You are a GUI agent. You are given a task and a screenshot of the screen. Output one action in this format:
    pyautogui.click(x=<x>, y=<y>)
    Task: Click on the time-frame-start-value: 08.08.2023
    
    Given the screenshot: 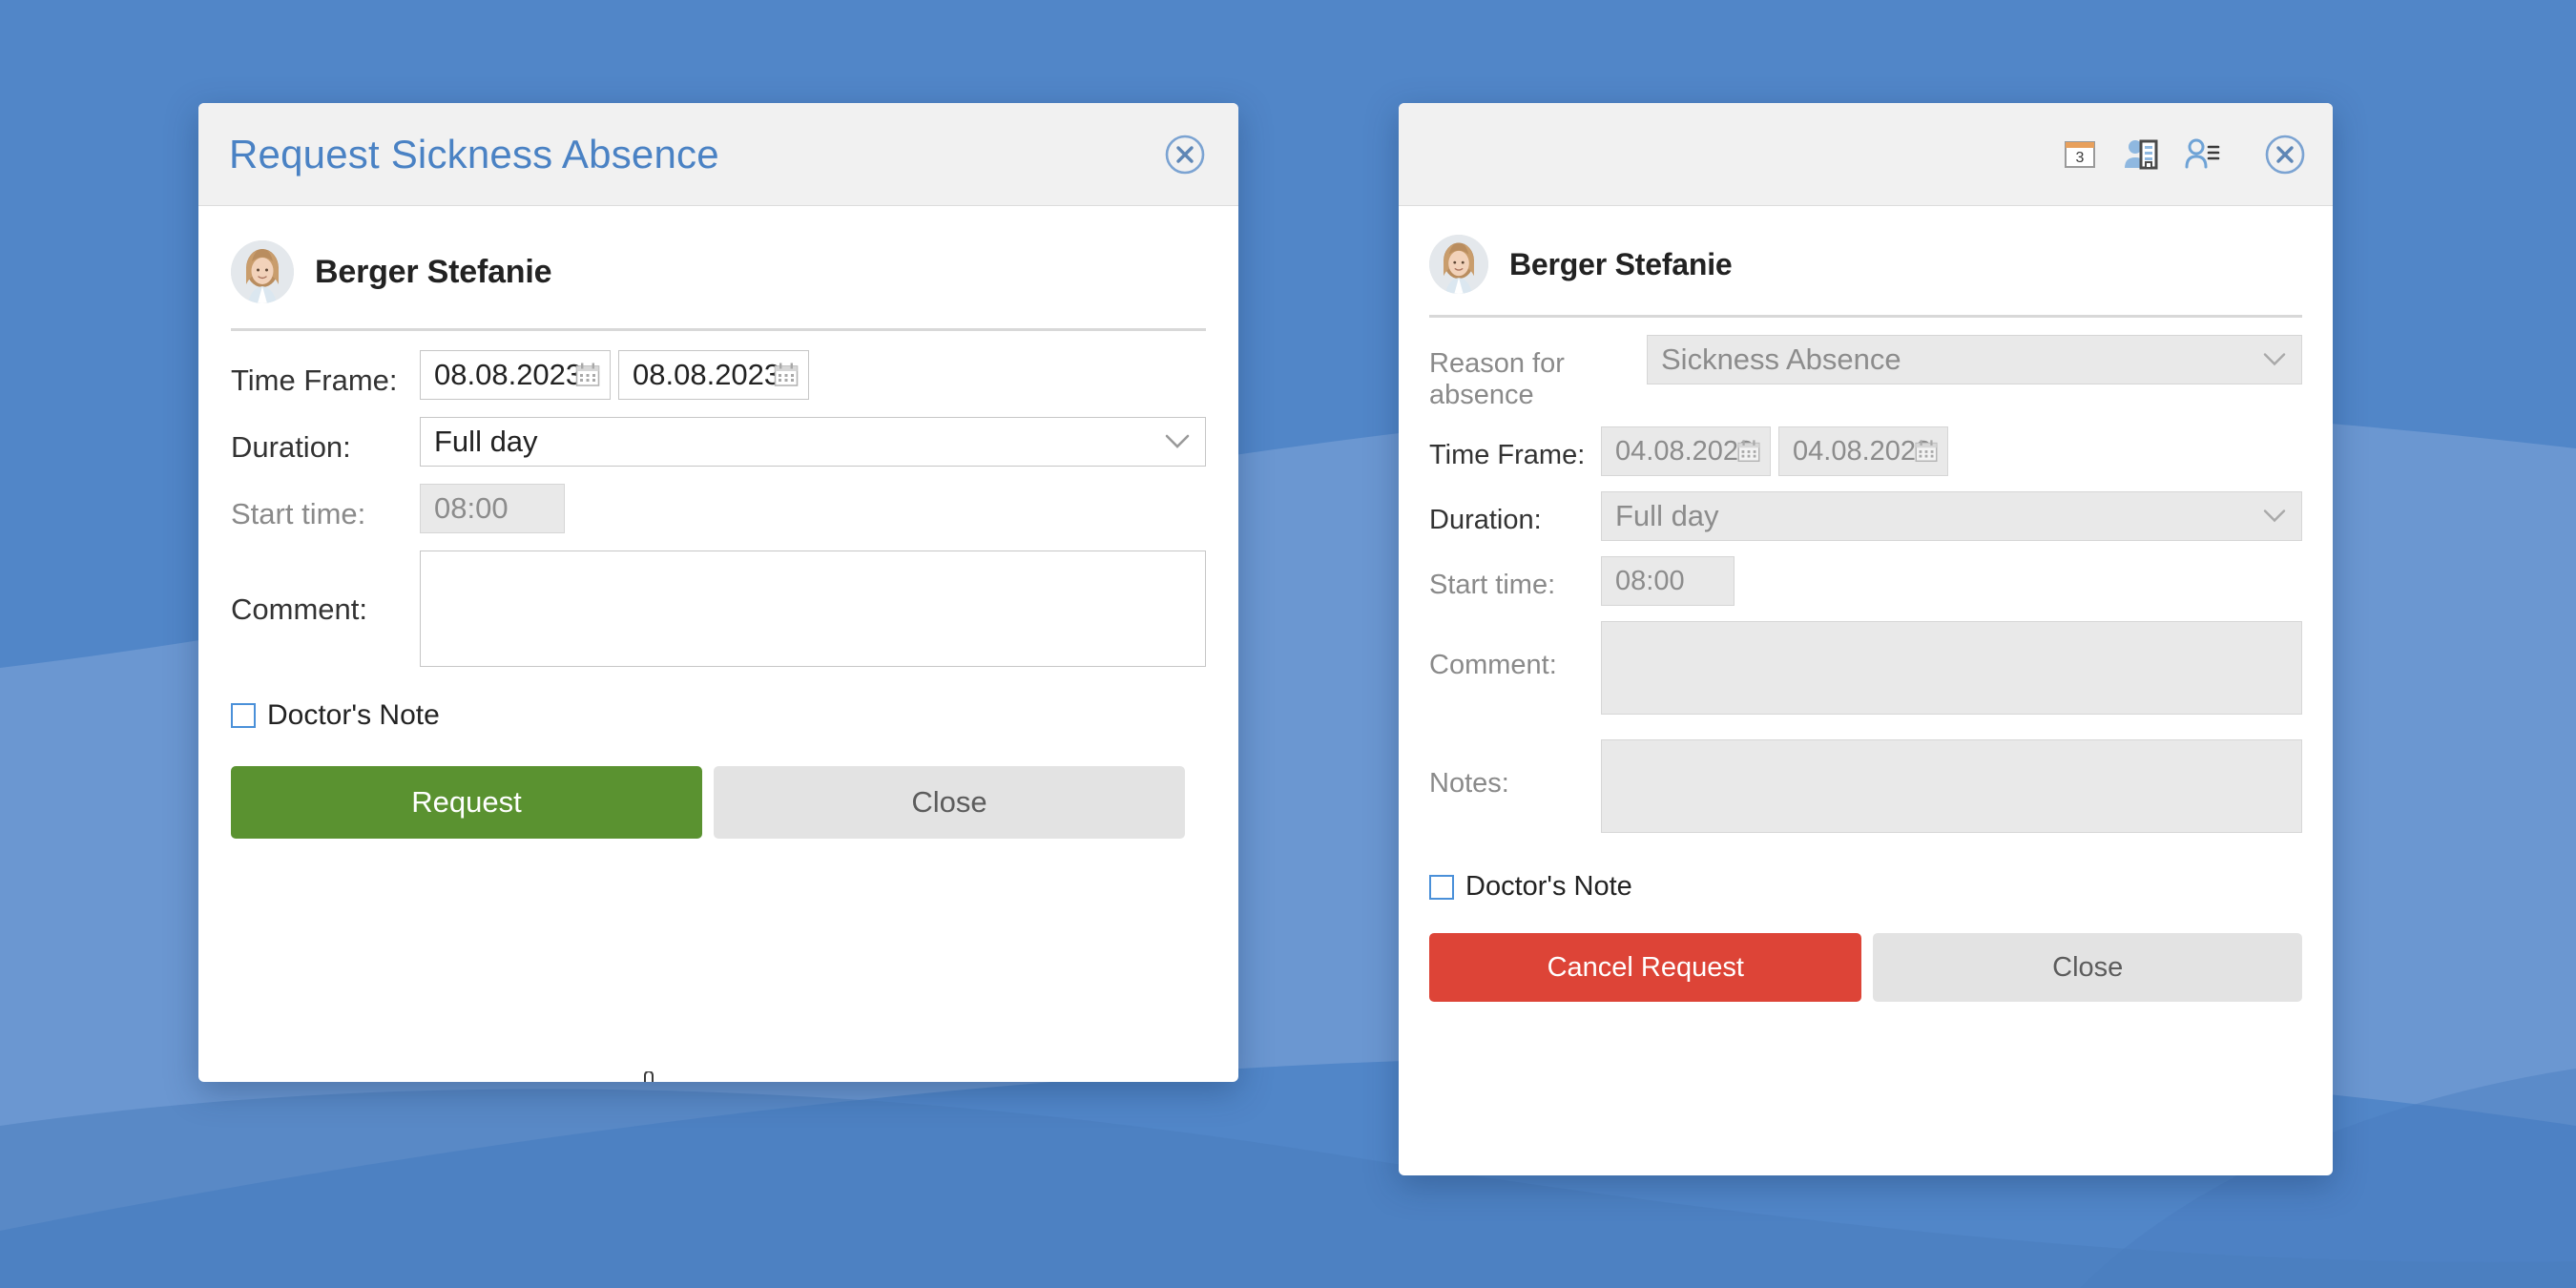 What is the action you would take?
    pyautogui.click(x=508, y=374)
    